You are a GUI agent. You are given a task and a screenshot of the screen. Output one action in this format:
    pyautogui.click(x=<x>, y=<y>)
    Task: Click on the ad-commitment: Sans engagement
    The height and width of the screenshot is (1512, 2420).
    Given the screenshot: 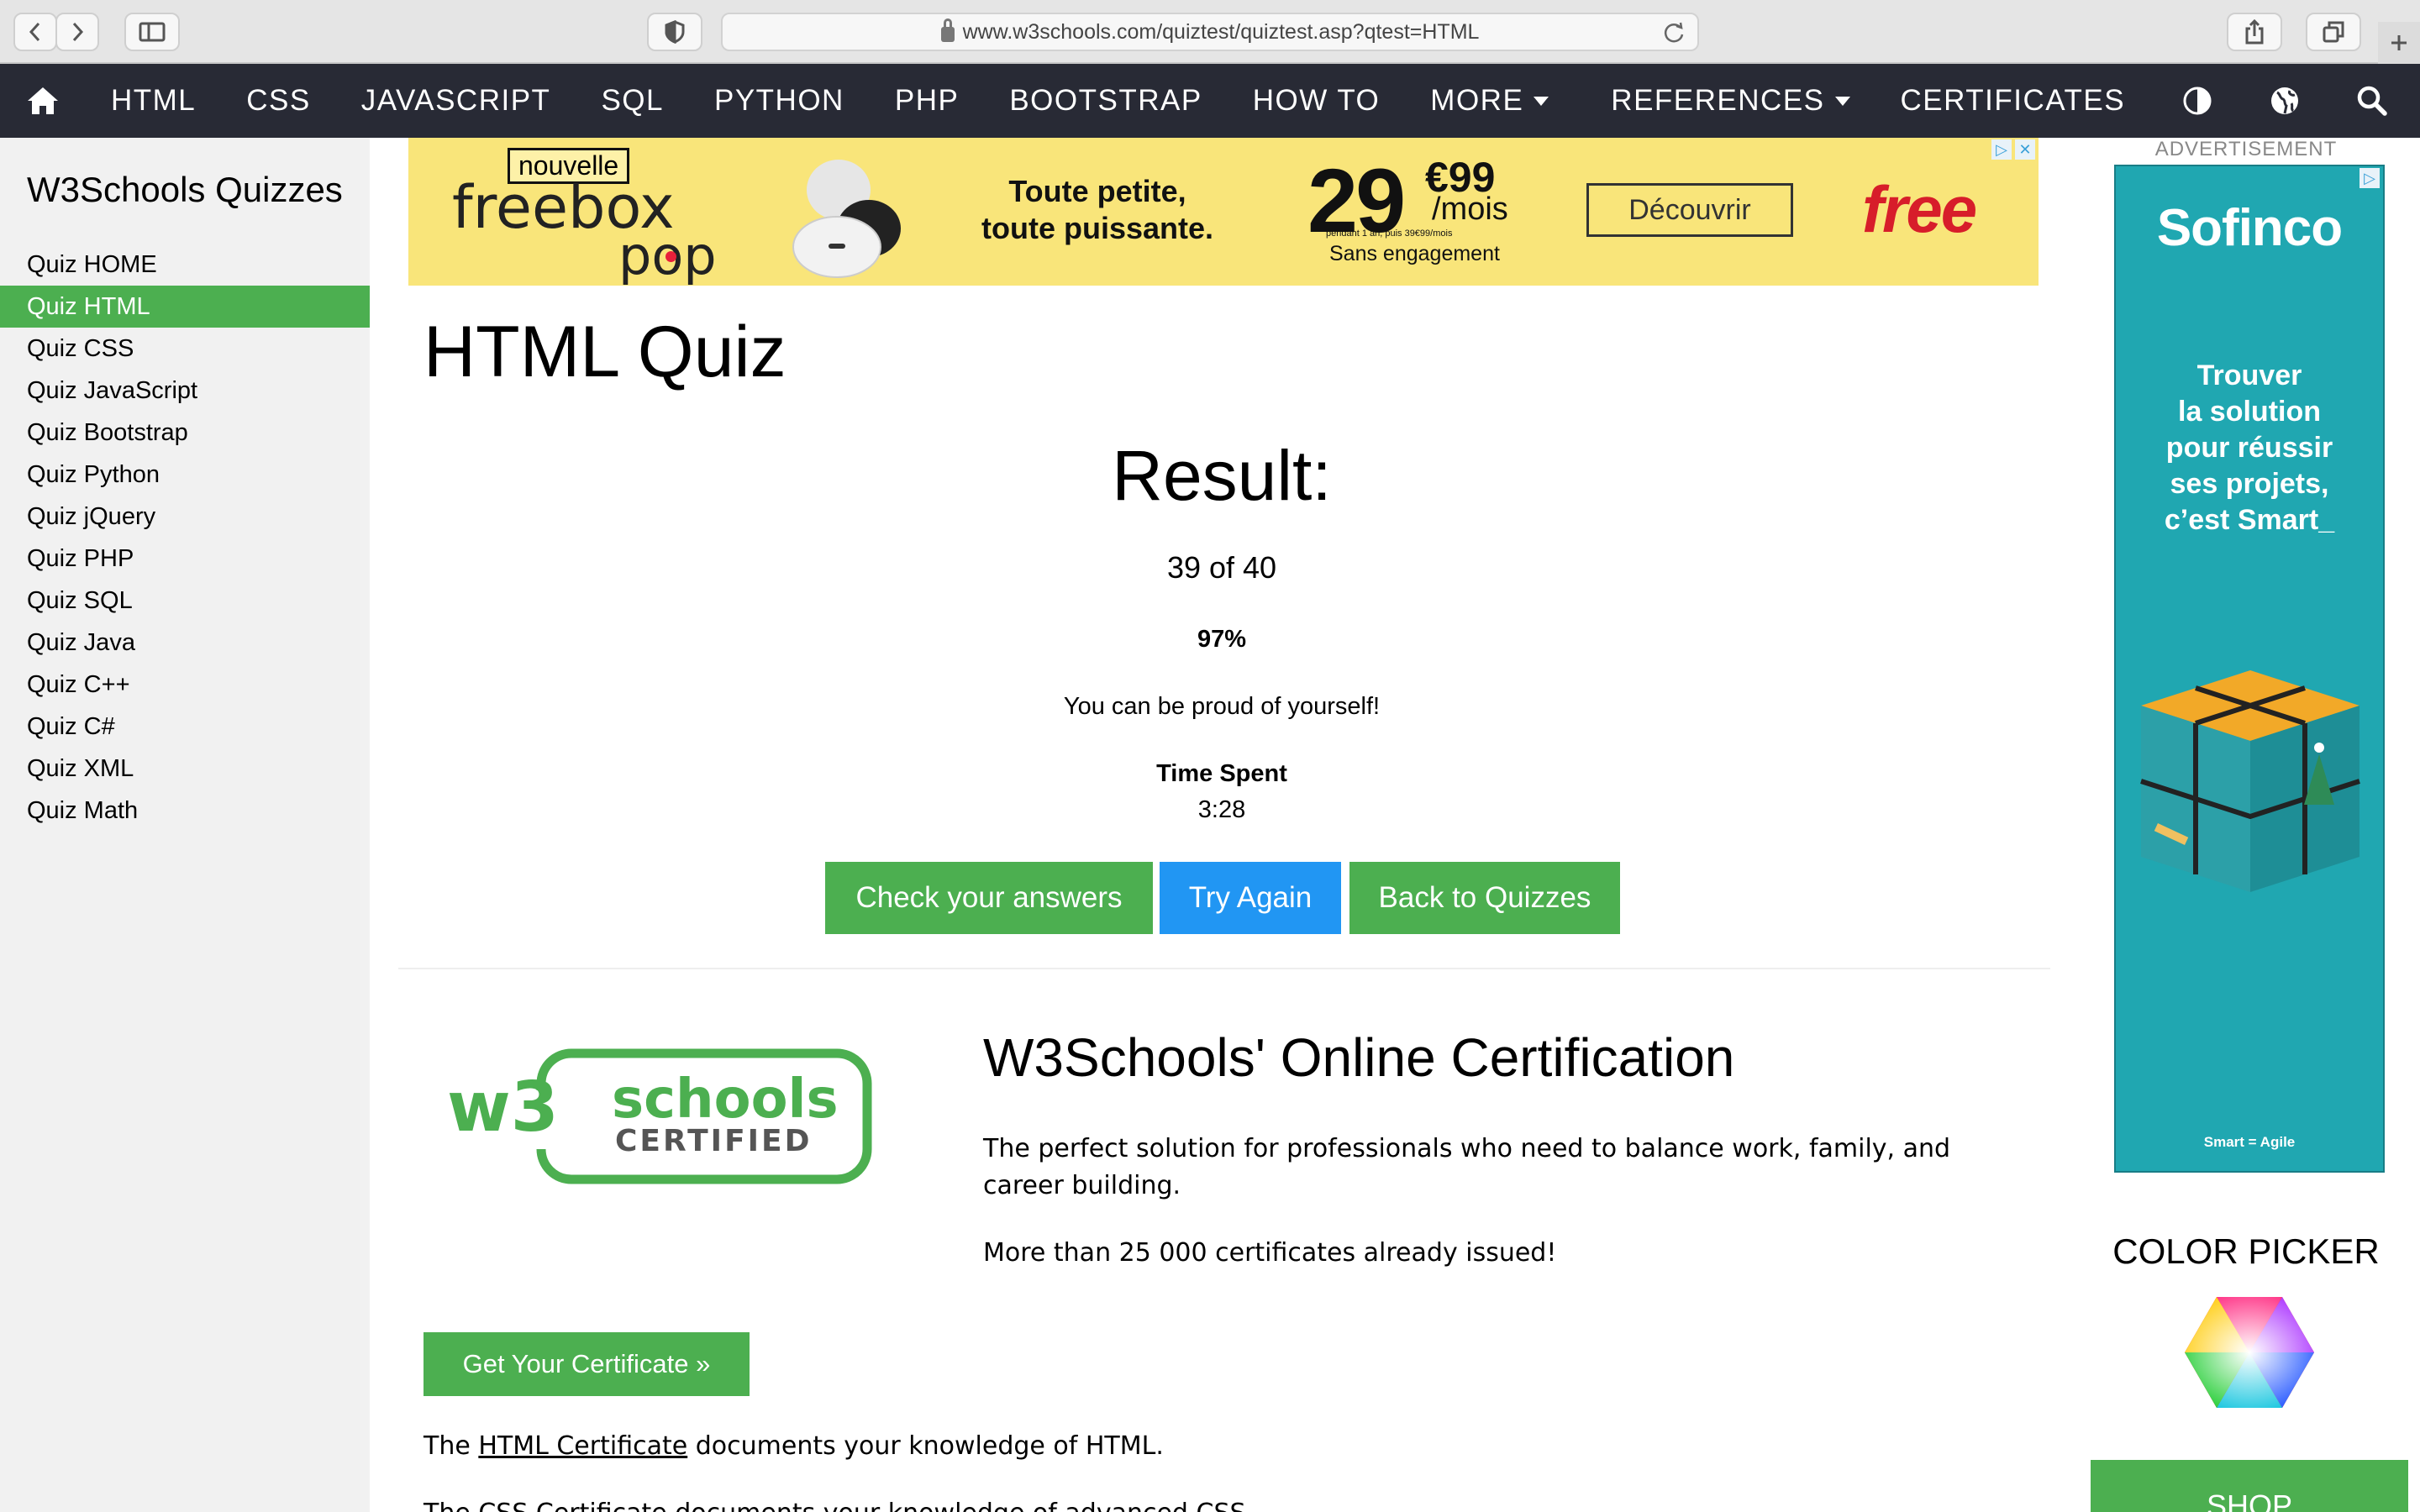 What is the action you would take?
    pyautogui.click(x=1414, y=253)
    